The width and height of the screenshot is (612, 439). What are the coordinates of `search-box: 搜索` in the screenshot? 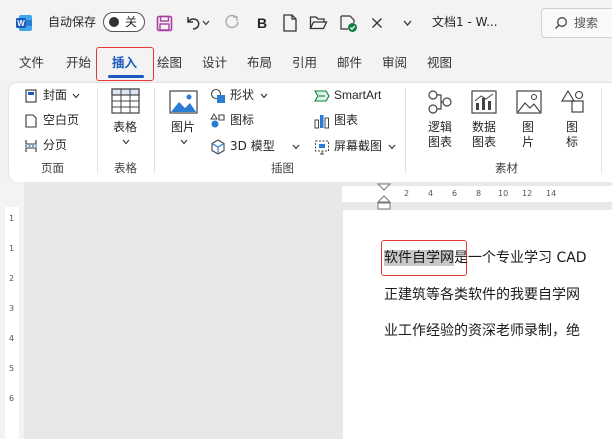 It's located at (576, 23).